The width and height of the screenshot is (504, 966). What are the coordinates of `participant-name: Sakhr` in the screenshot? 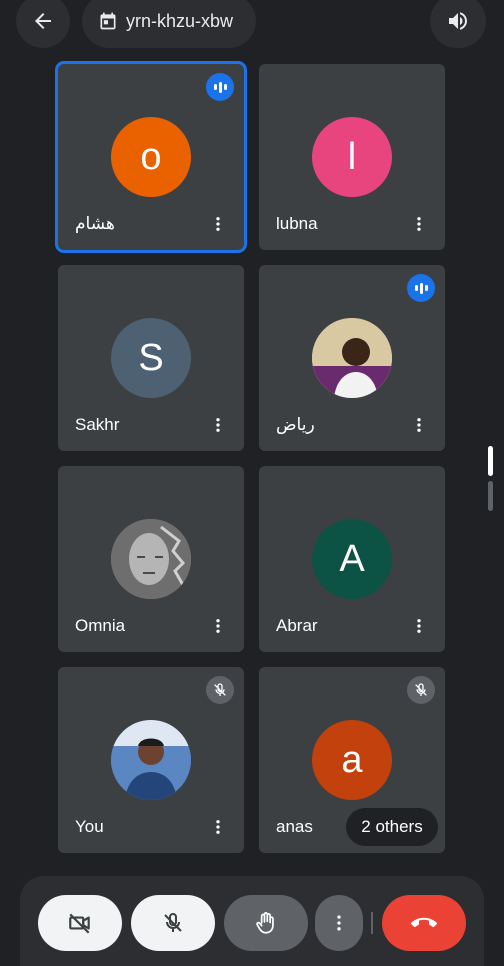 It's located at (97, 424).